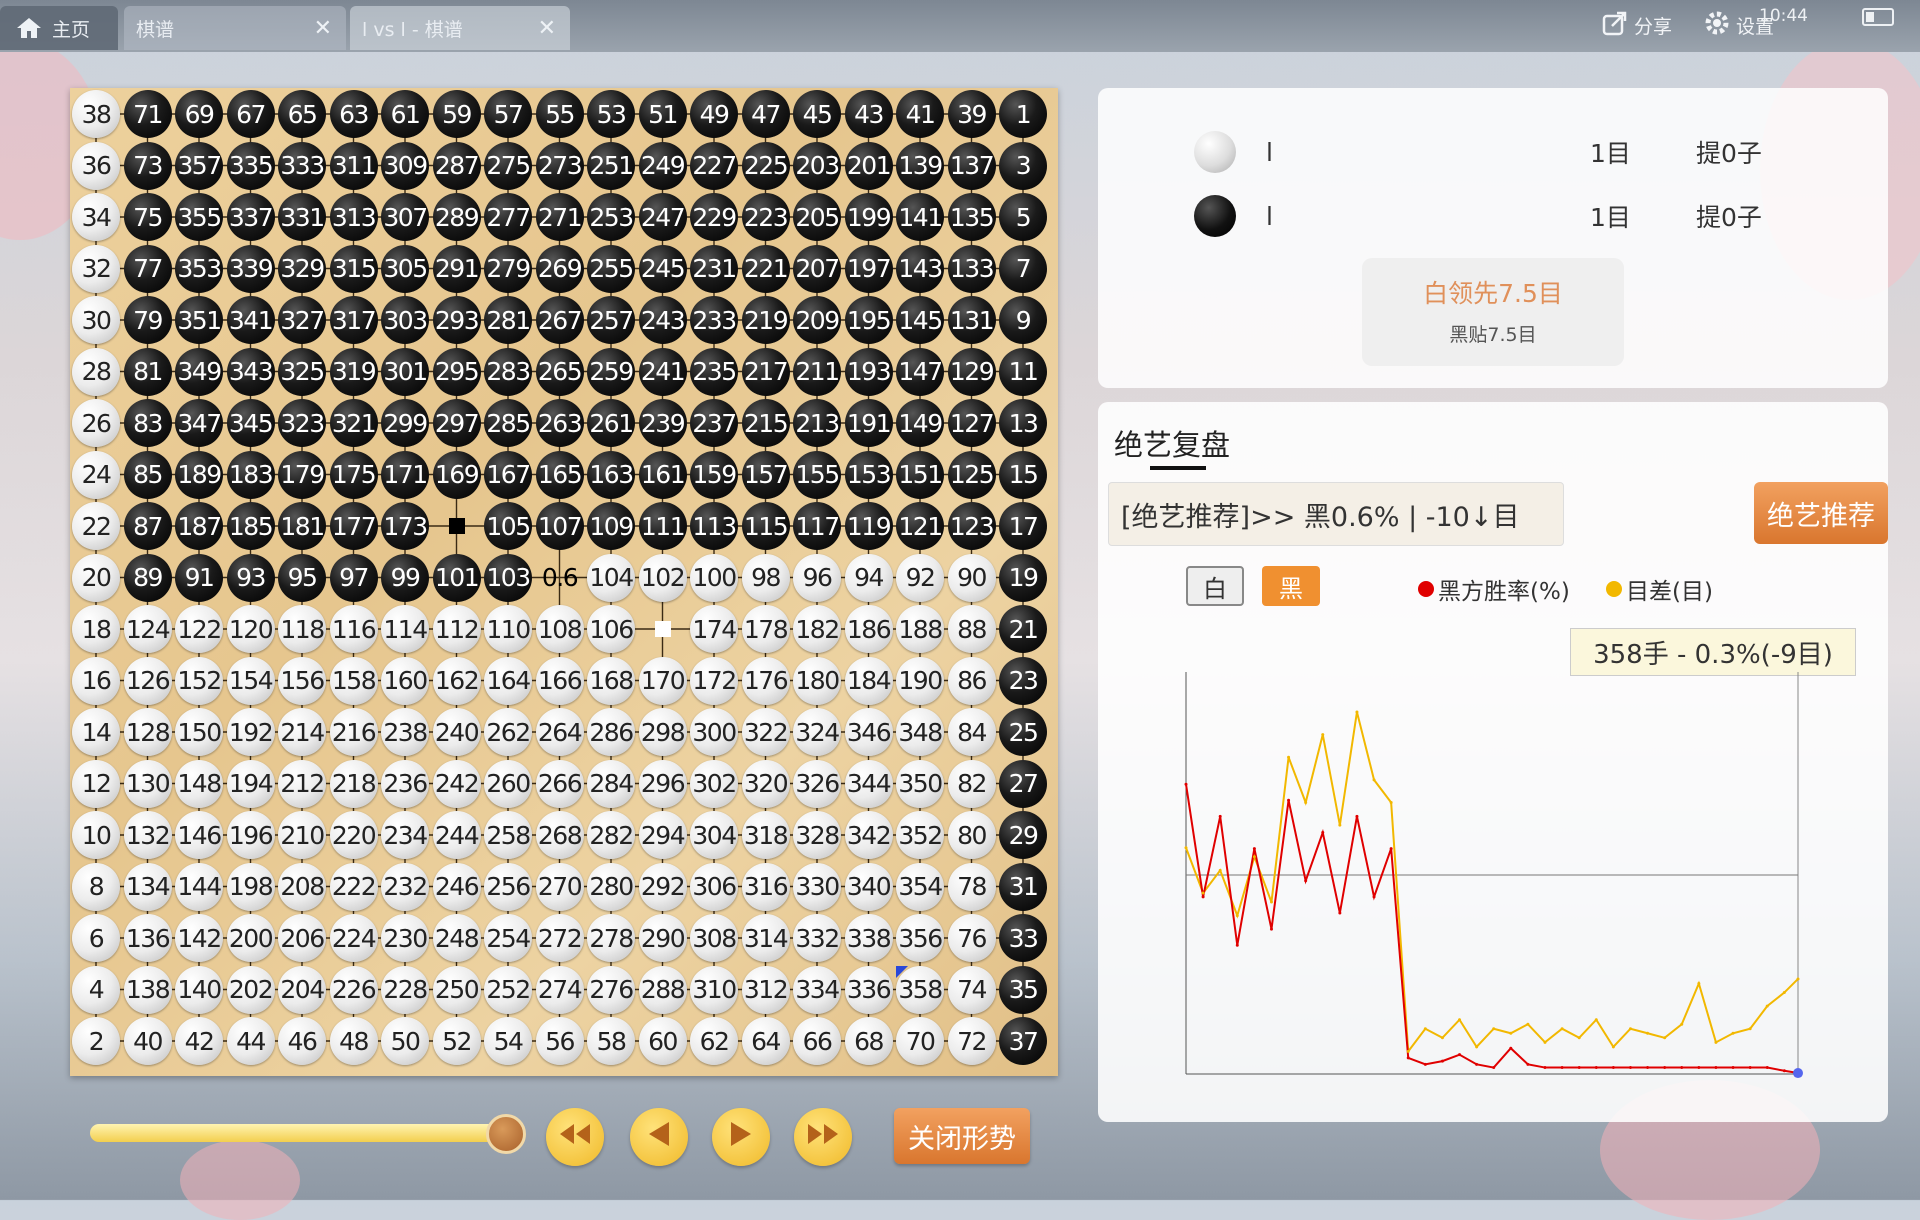 The image size is (1920, 1220). Describe the element at coordinates (714, 423) in the screenshot. I see `black-stone: 237` at that location.